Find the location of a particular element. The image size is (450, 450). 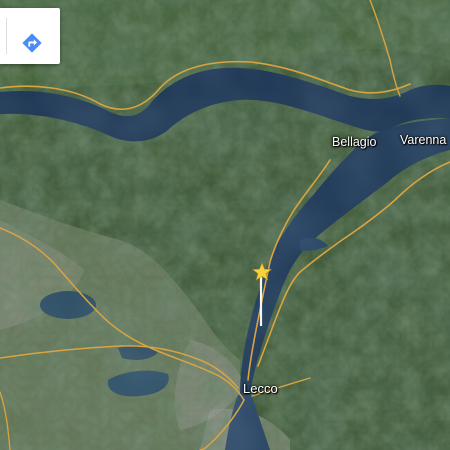

place-label-bellagio: Bellagio is located at coordinates (354, 142).